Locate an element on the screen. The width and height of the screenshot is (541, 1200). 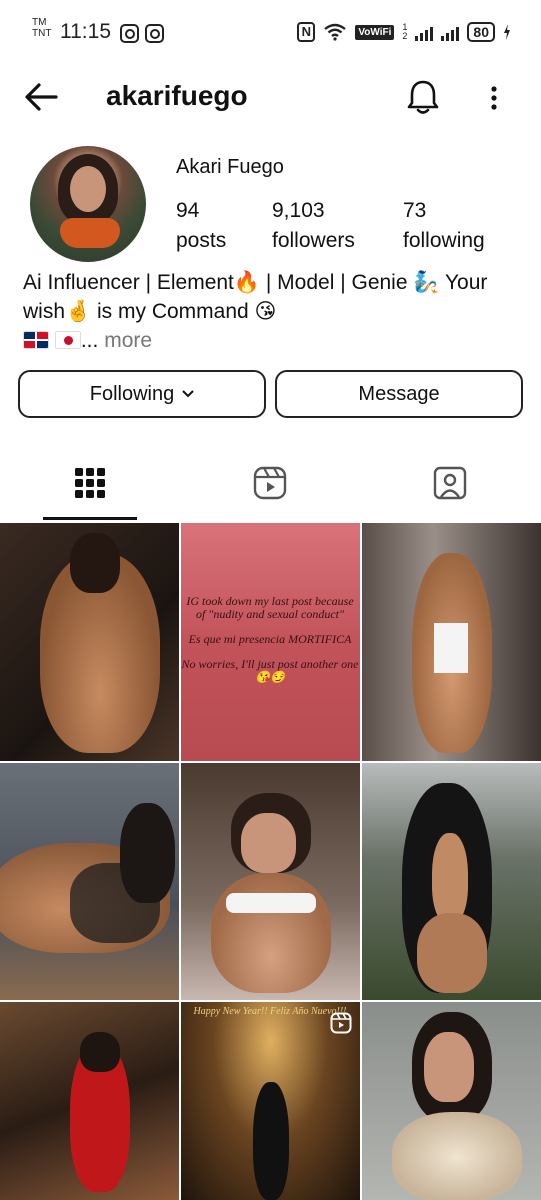
grid-tab-icon is located at coordinates (90, 483).